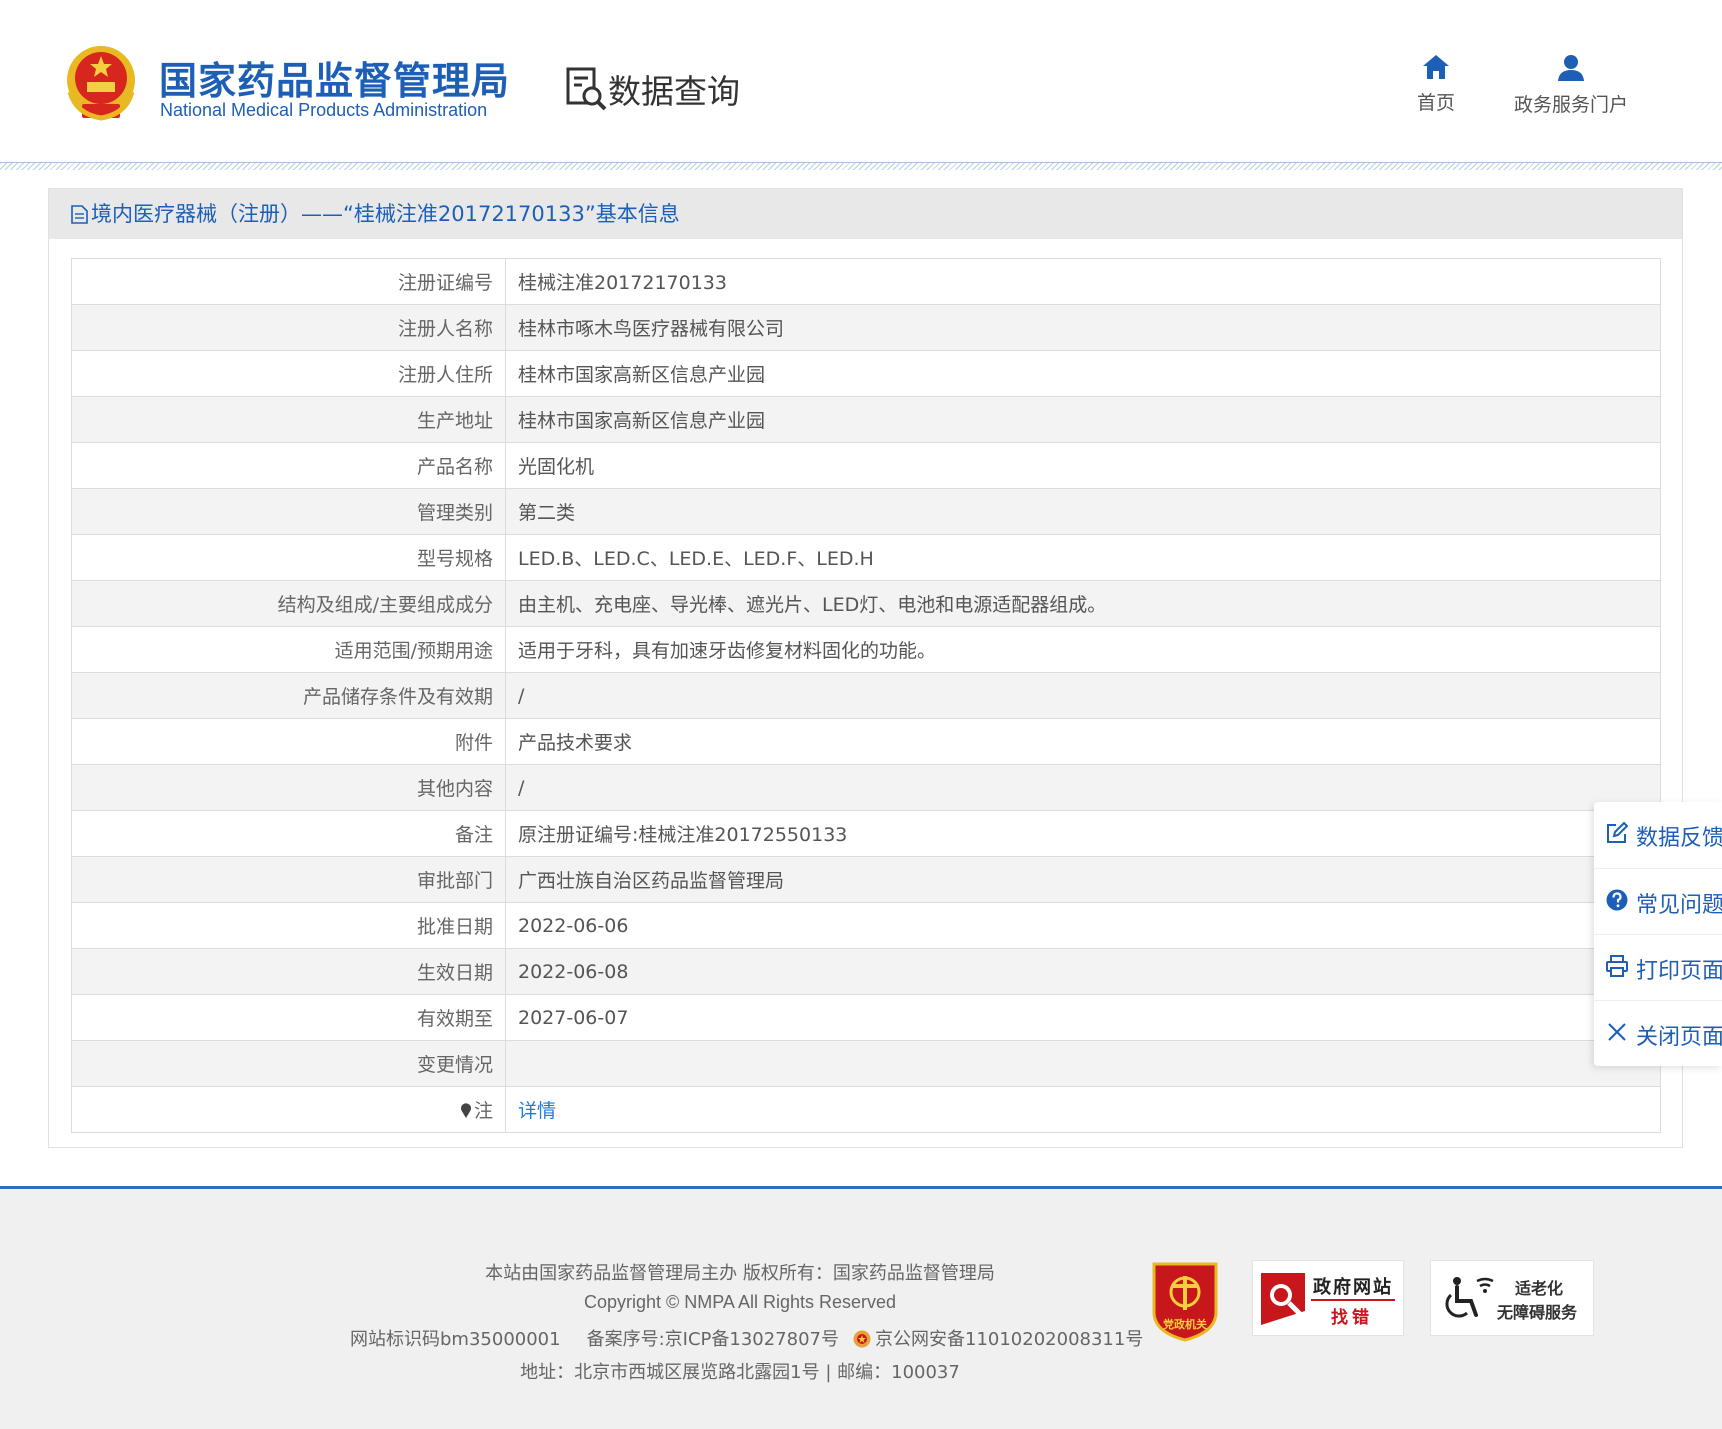  I want to click on party-badge-label: 党政机关, so click(1185, 1324).